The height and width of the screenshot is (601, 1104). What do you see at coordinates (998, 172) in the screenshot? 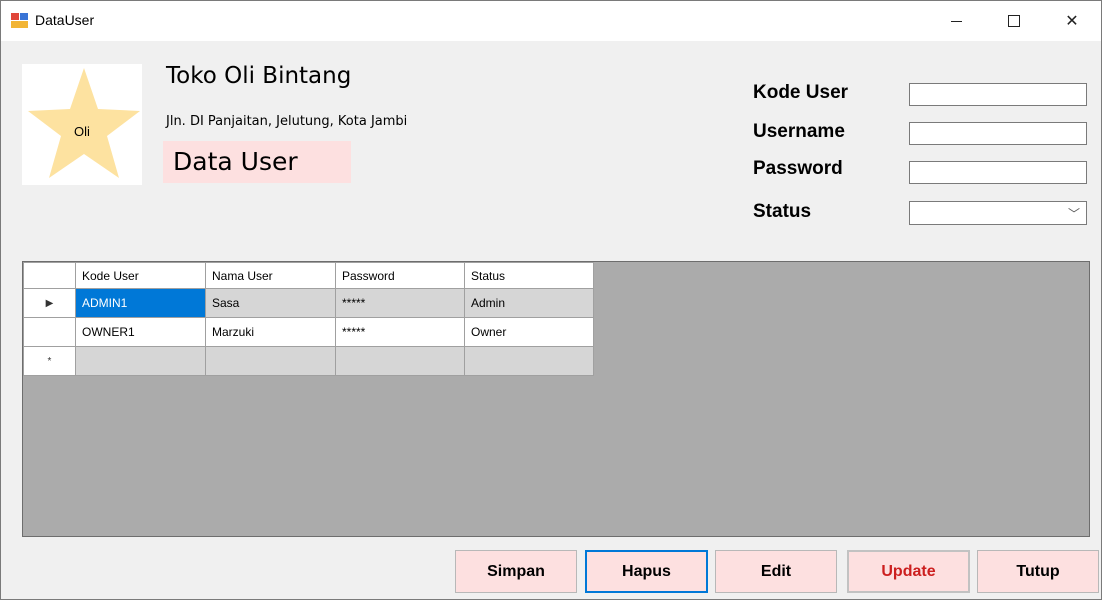
I see `password-input` at bounding box center [998, 172].